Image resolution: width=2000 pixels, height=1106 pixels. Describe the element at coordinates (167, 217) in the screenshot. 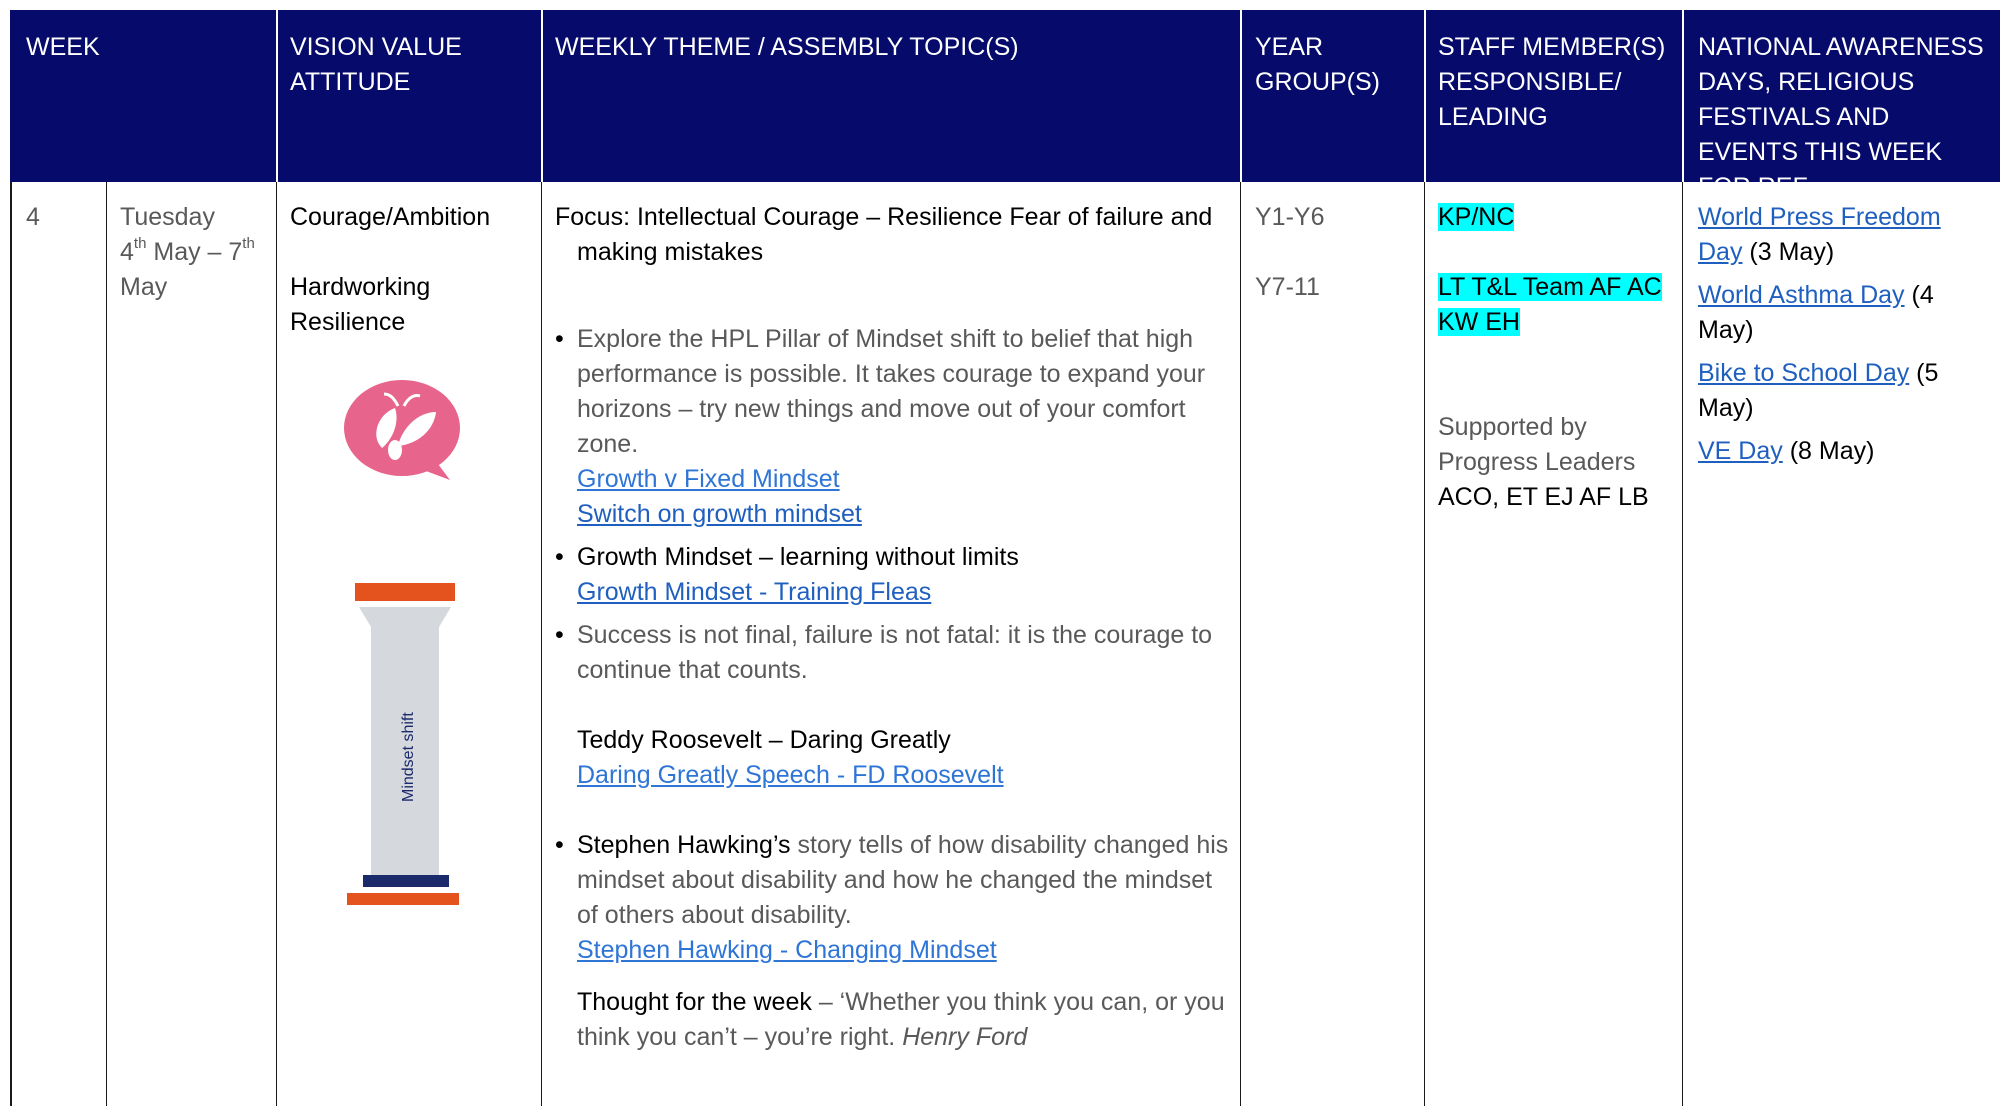

I see `date-day: Tuesday` at that location.